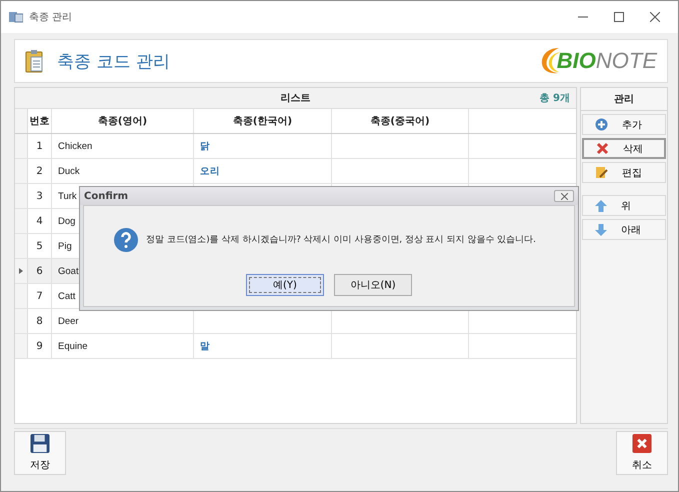 The width and height of the screenshot is (679, 492). What do you see at coordinates (123, 171) in the screenshot?
I see `table-cell: Duck` at bounding box center [123, 171].